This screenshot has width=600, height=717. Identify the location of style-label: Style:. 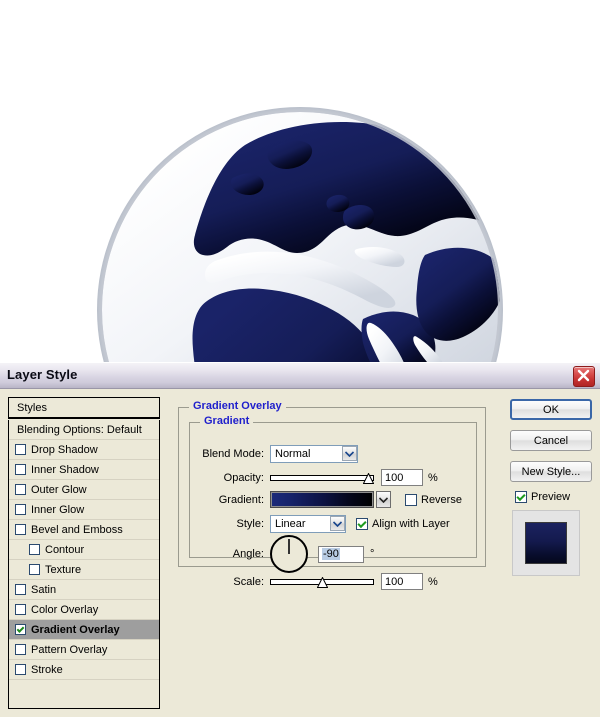
(250, 524).